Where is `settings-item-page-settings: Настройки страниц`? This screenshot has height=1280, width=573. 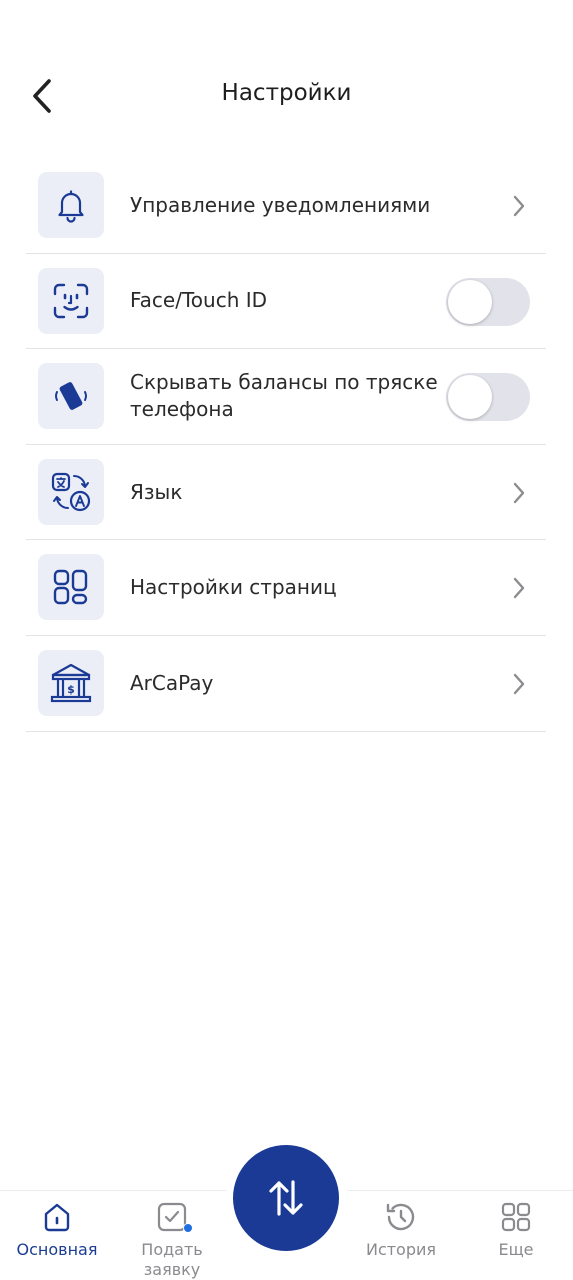
settings-item-page-settings: Настройки страниц is located at coordinates (286, 588).